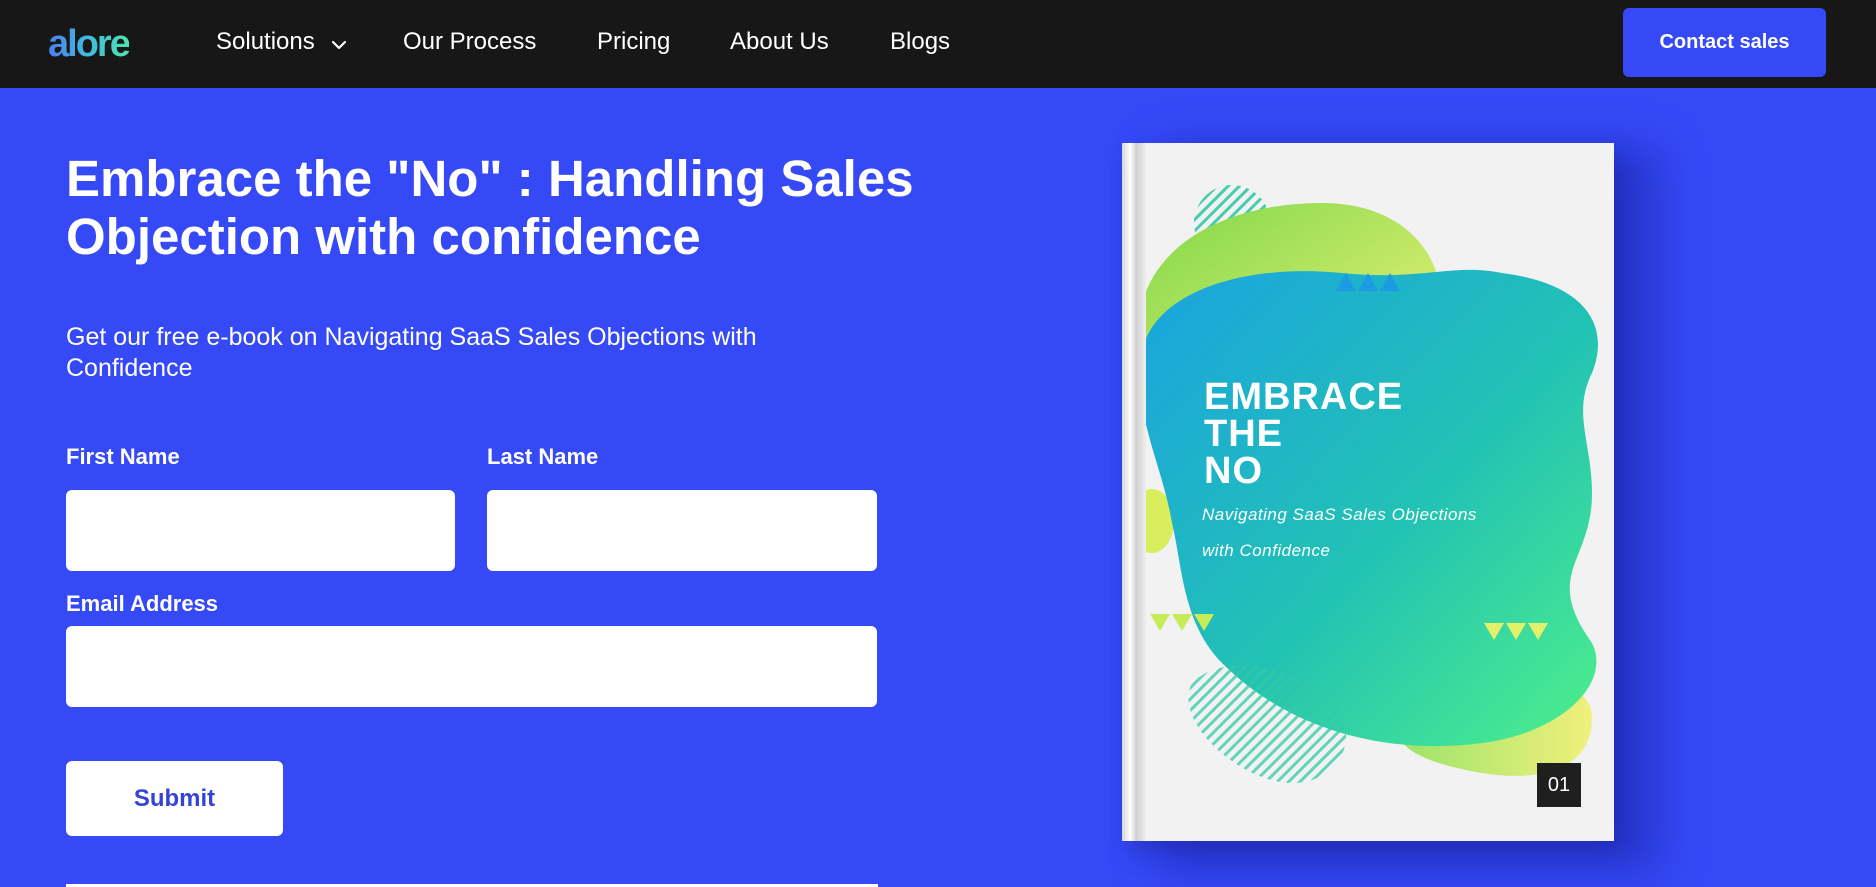 The image size is (1876, 887). What do you see at coordinates (339, 43) in the screenshot?
I see `chevron-down-icon` at bounding box center [339, 43].